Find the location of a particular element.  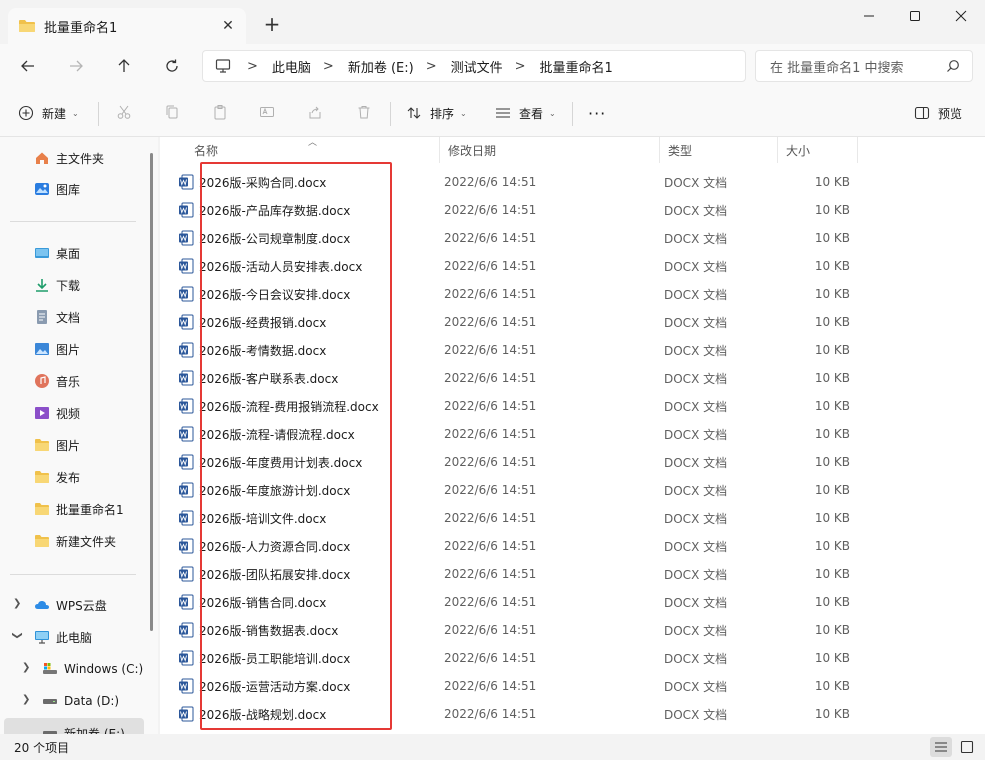

sidebar-item-folder-pictures: 图片 is located at coordinates (96, 445).